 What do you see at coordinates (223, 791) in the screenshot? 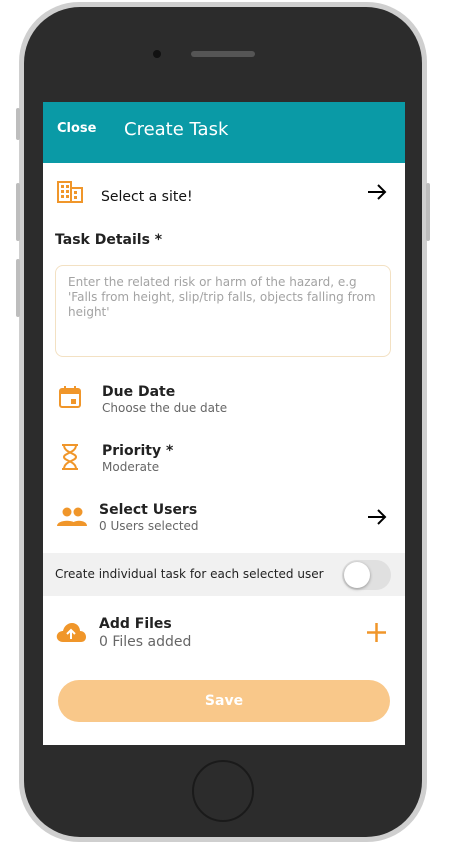
I see `home-button` at bounding box center [223, 791].